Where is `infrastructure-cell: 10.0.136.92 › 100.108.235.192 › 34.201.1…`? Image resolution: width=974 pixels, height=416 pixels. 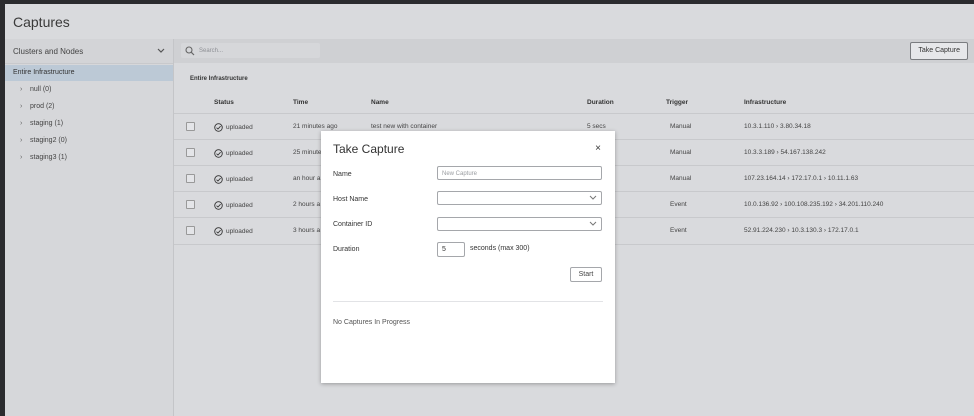 infrastructure-cell: 10.0.136.92 › 100.108.235.192 › 34.201.1… is located at coordinates (814, 204).